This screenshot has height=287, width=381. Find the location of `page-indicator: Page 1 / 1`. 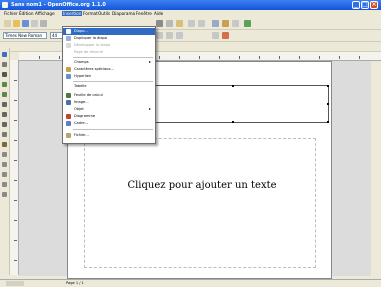

page-indicator: Page 1 / 1 is located at coordinates (75, 283).